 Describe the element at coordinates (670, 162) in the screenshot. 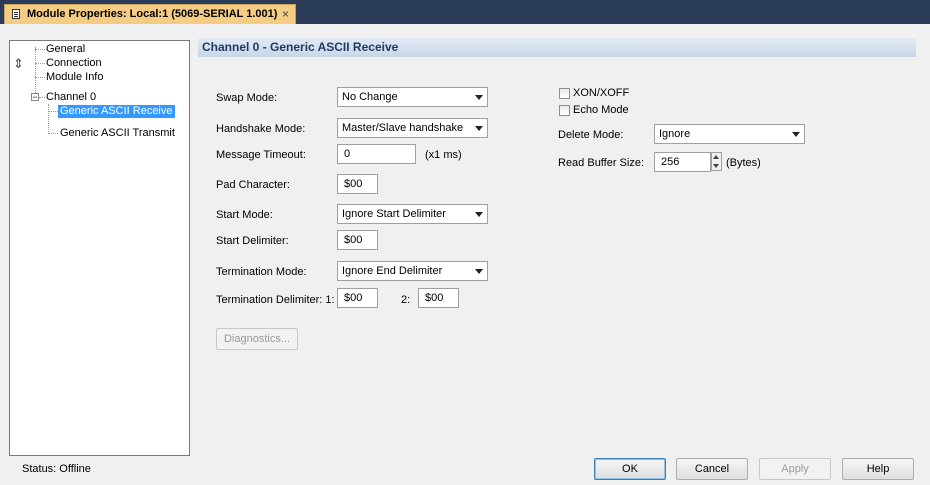

I see `read-buffer-size-value: 256` at that location.